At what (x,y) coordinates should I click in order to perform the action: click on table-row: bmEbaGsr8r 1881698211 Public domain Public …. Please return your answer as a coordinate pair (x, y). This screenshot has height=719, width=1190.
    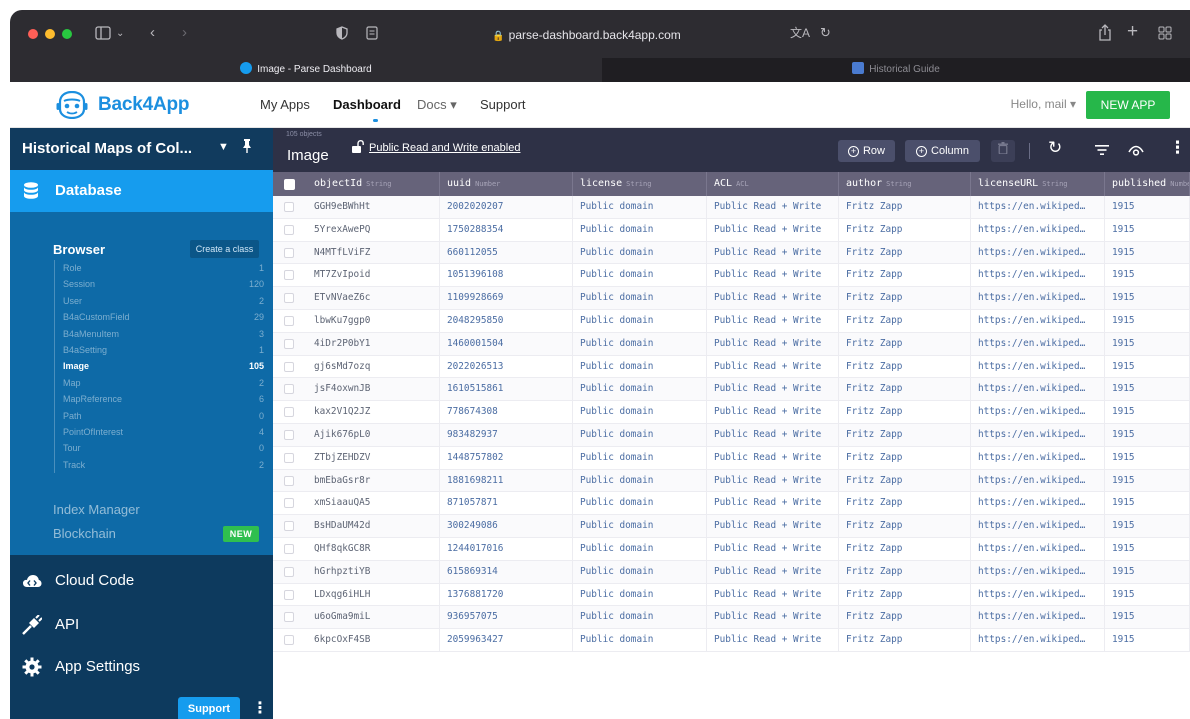
    Looking at the image, I should click on (731, 481).